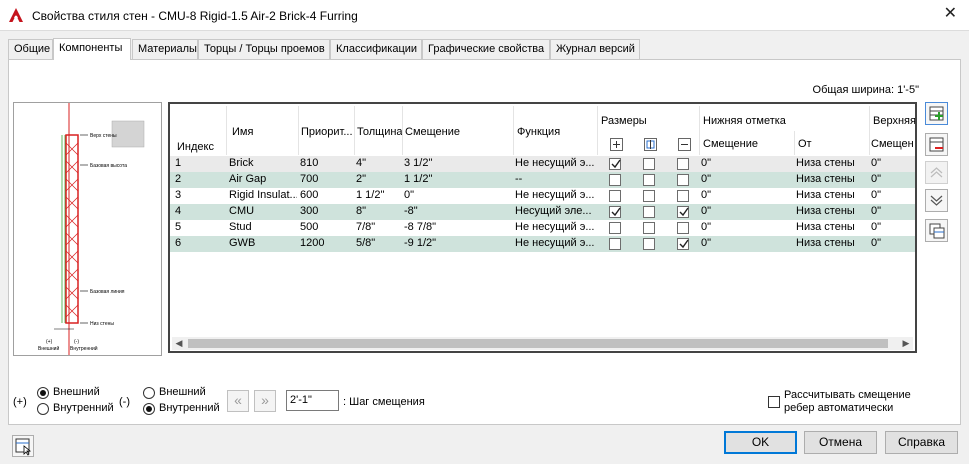 This screenshot has width=969, height=464. I want to click on plus-interior-label: Внутренний, so click(83, 408).